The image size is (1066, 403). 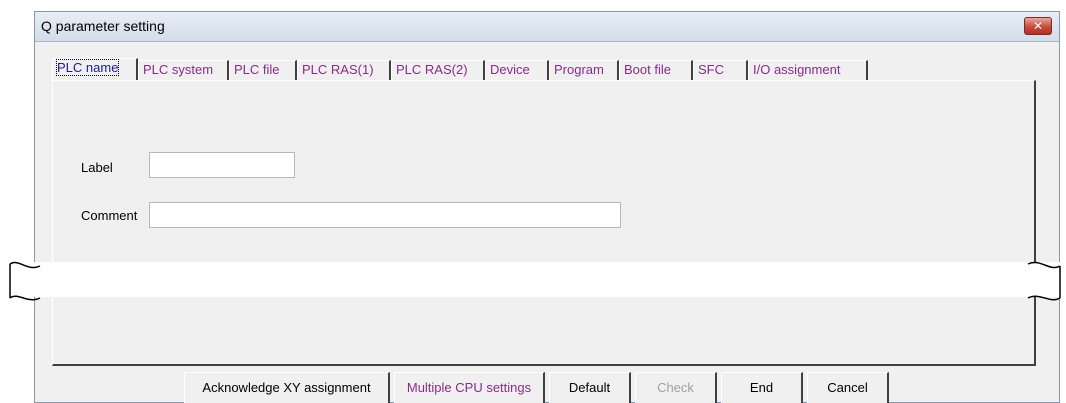 What do you see at coordinates (762, 387) in the screenshot?
I see `end-button: End` at bounding box center [762, 387].